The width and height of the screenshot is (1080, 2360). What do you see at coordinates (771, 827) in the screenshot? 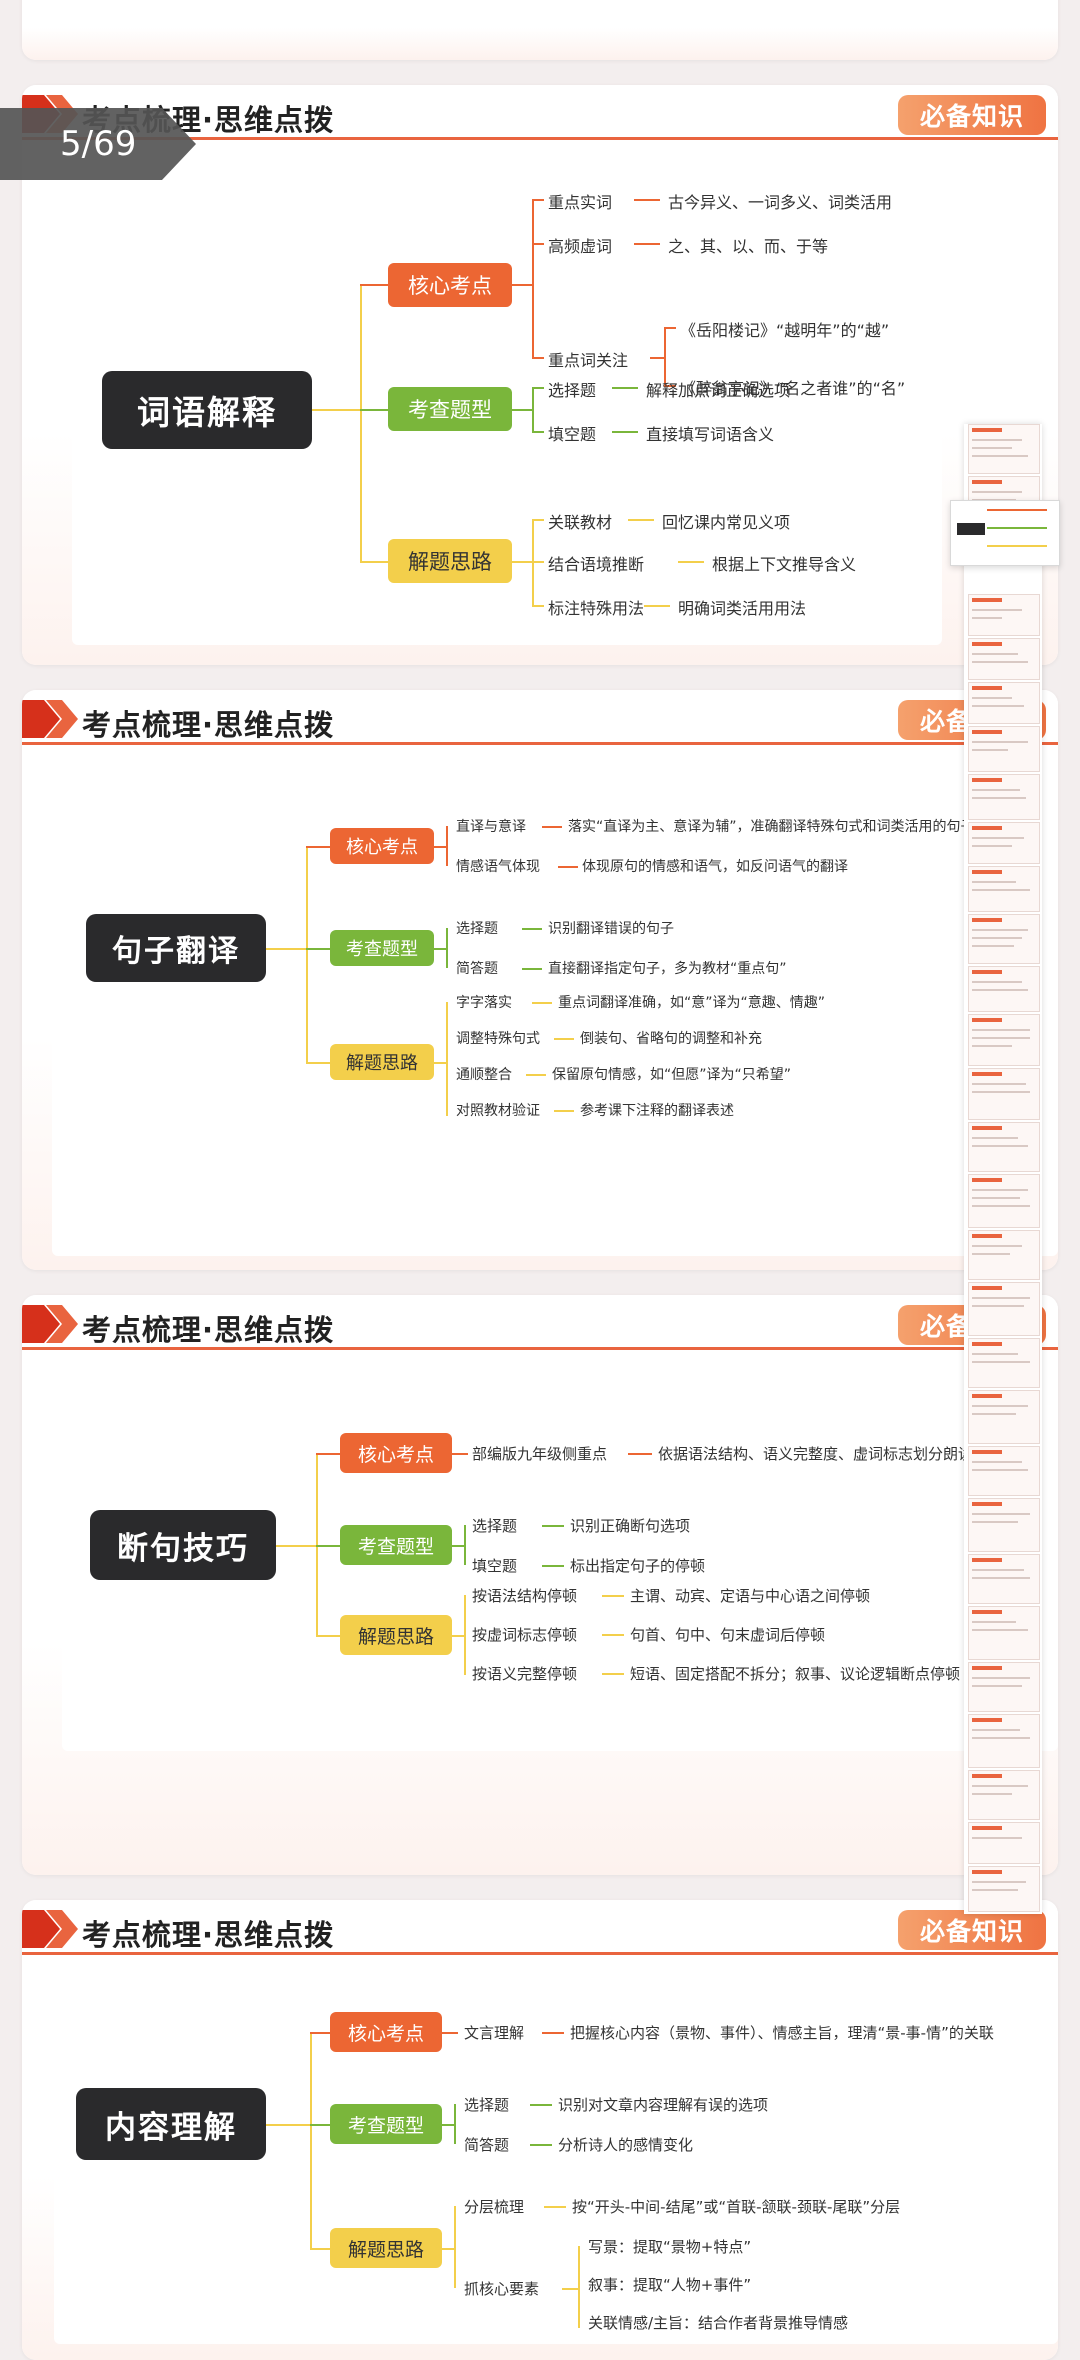
I see `leaf-detail: 落实“直译为主、意译为辅”，准确翻译特殊句式和词类活用的句子` at bounding box center [771, 827].